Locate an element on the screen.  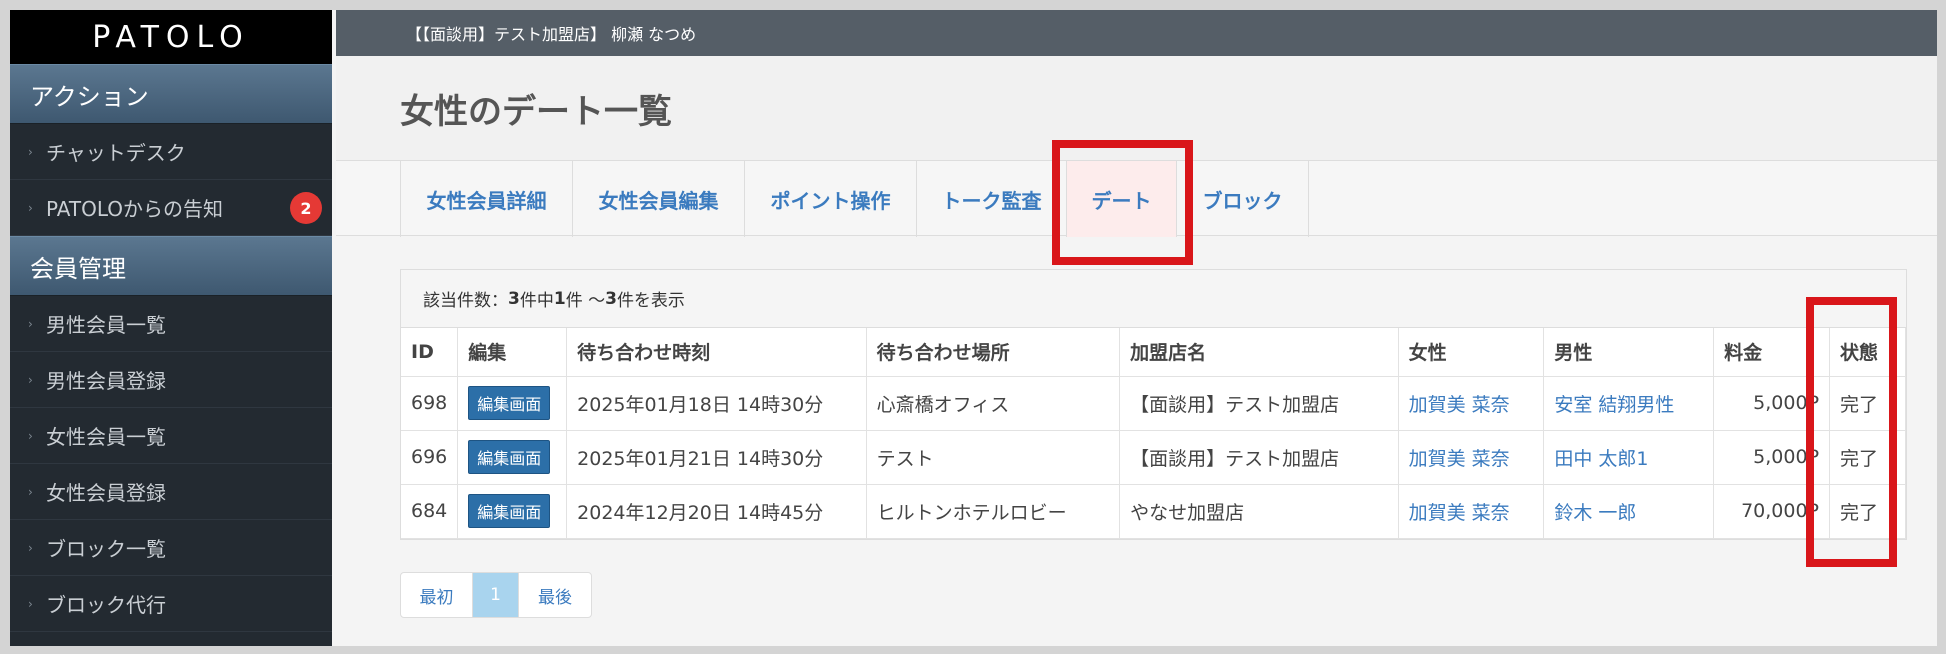
result-count: 該当件数： 3 件中 1件 〜 3 件を表示 is located at coordinates (1153, 299).